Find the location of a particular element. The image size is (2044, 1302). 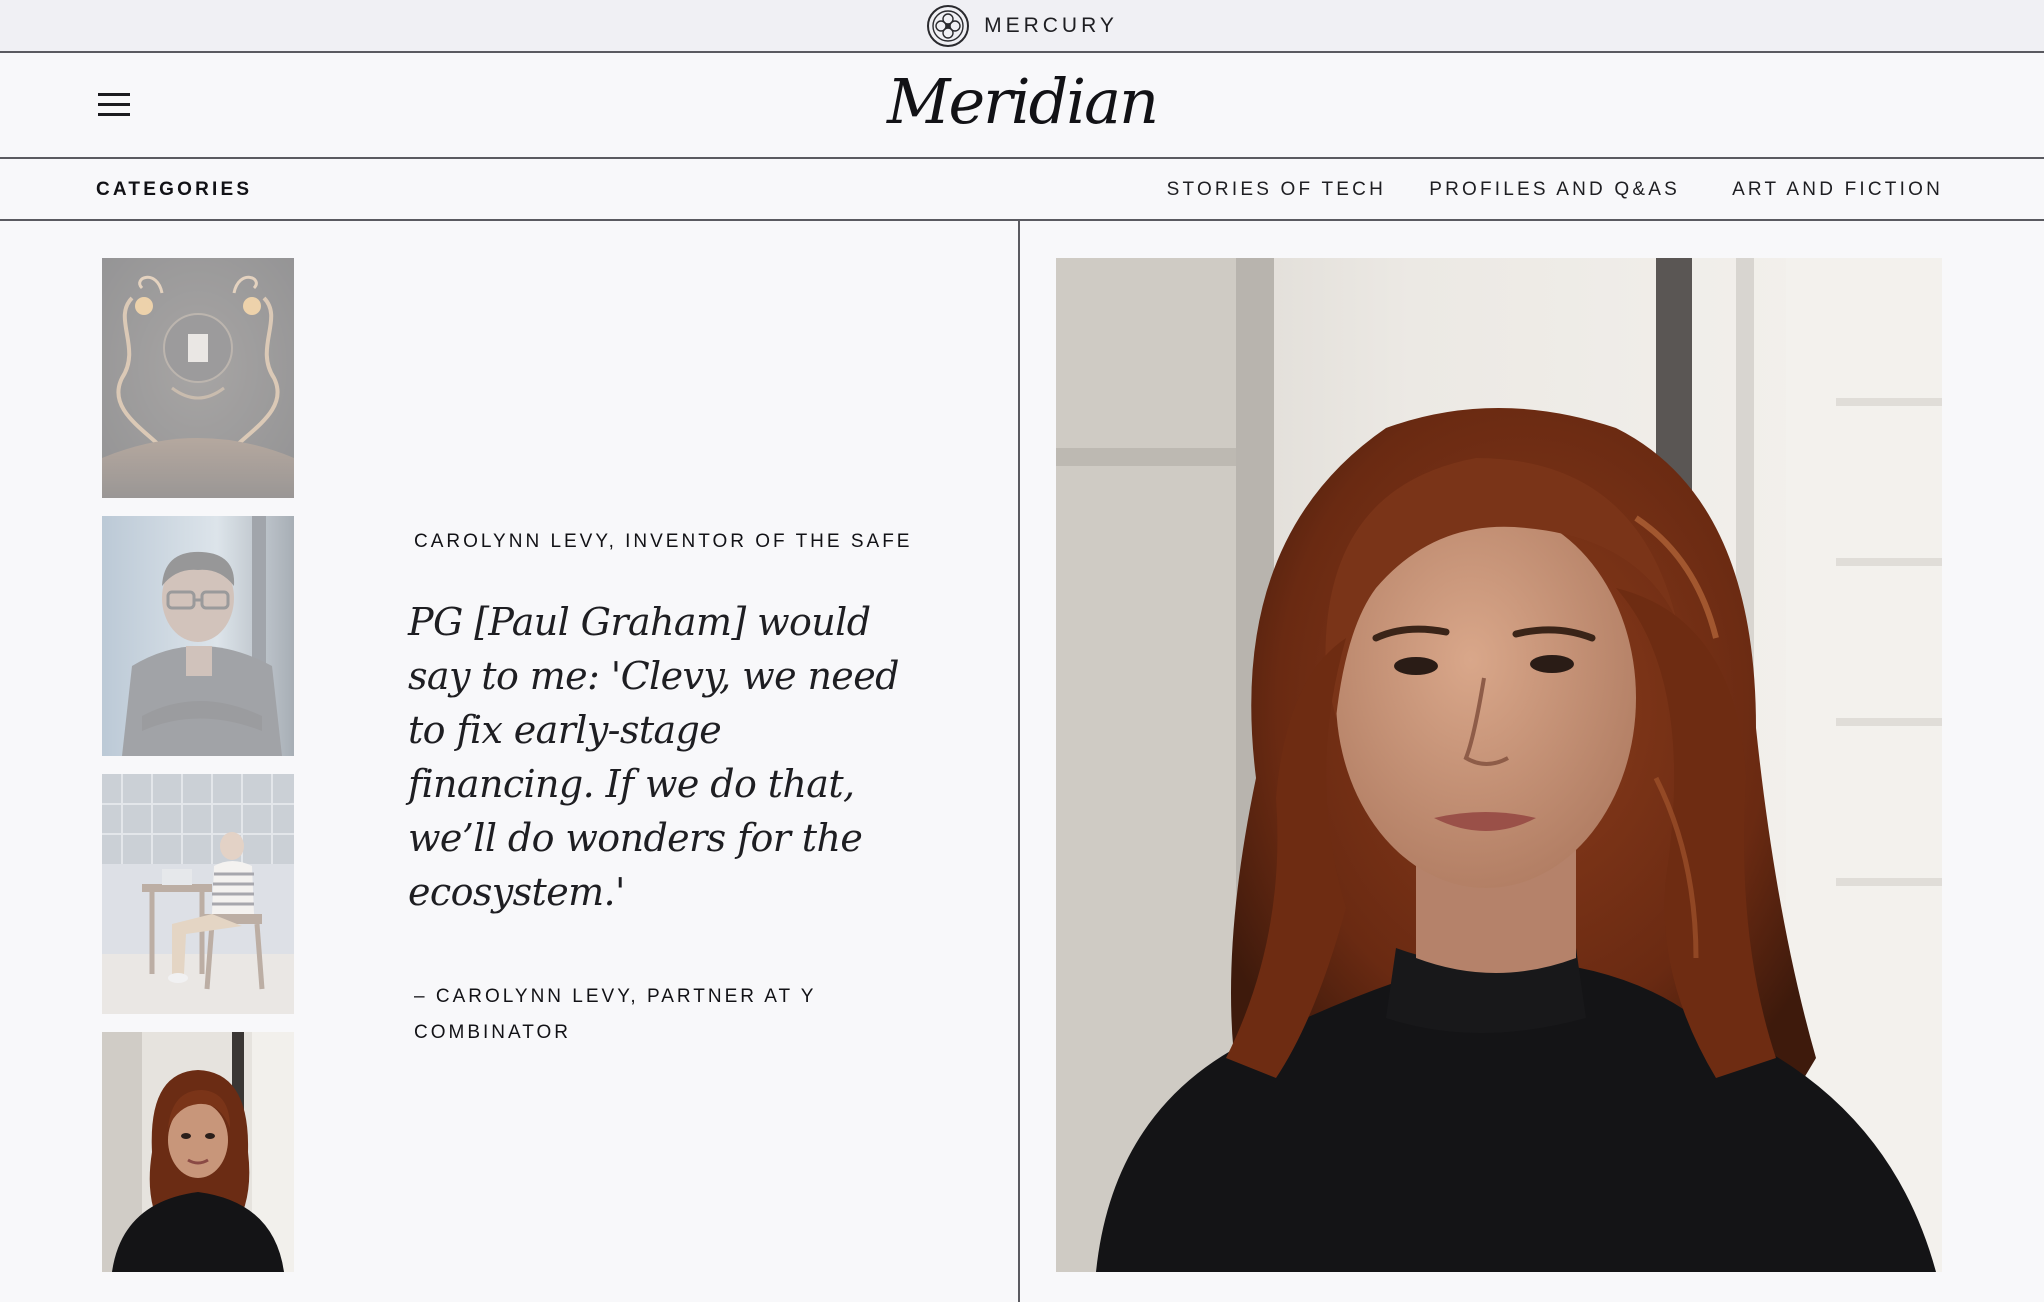

site-title: Meridian is located at coordinates (1022, 102).